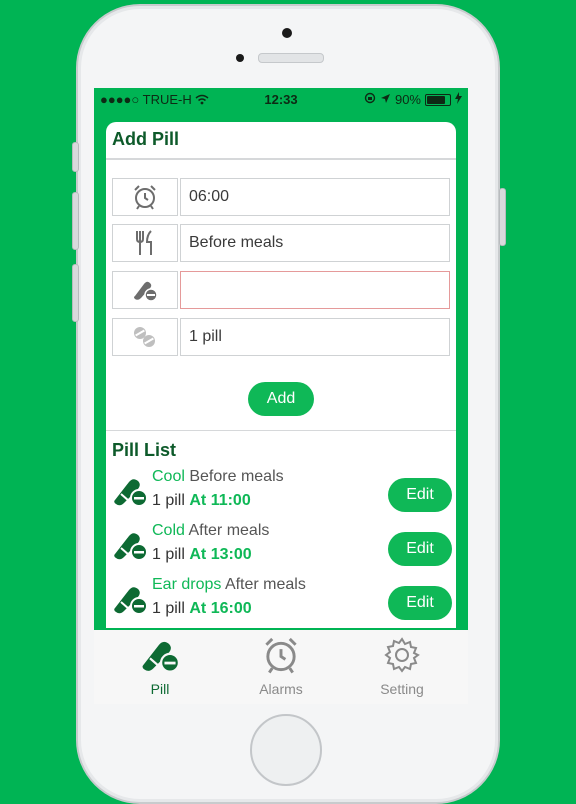  I want to click on item-detail: 1 pill At 11:00, so click(201, 500).